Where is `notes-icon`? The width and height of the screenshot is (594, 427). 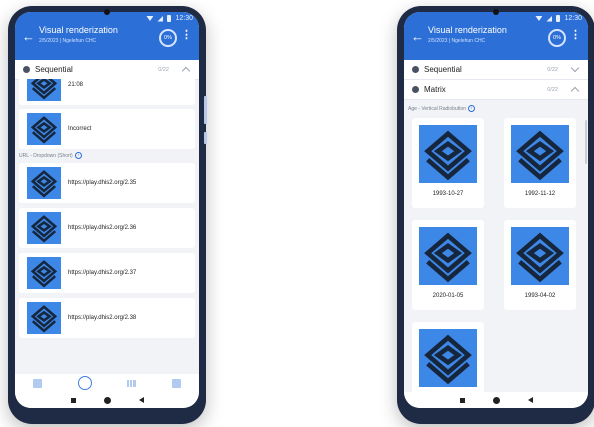 notes-icon is located at coordinates (177, 383).